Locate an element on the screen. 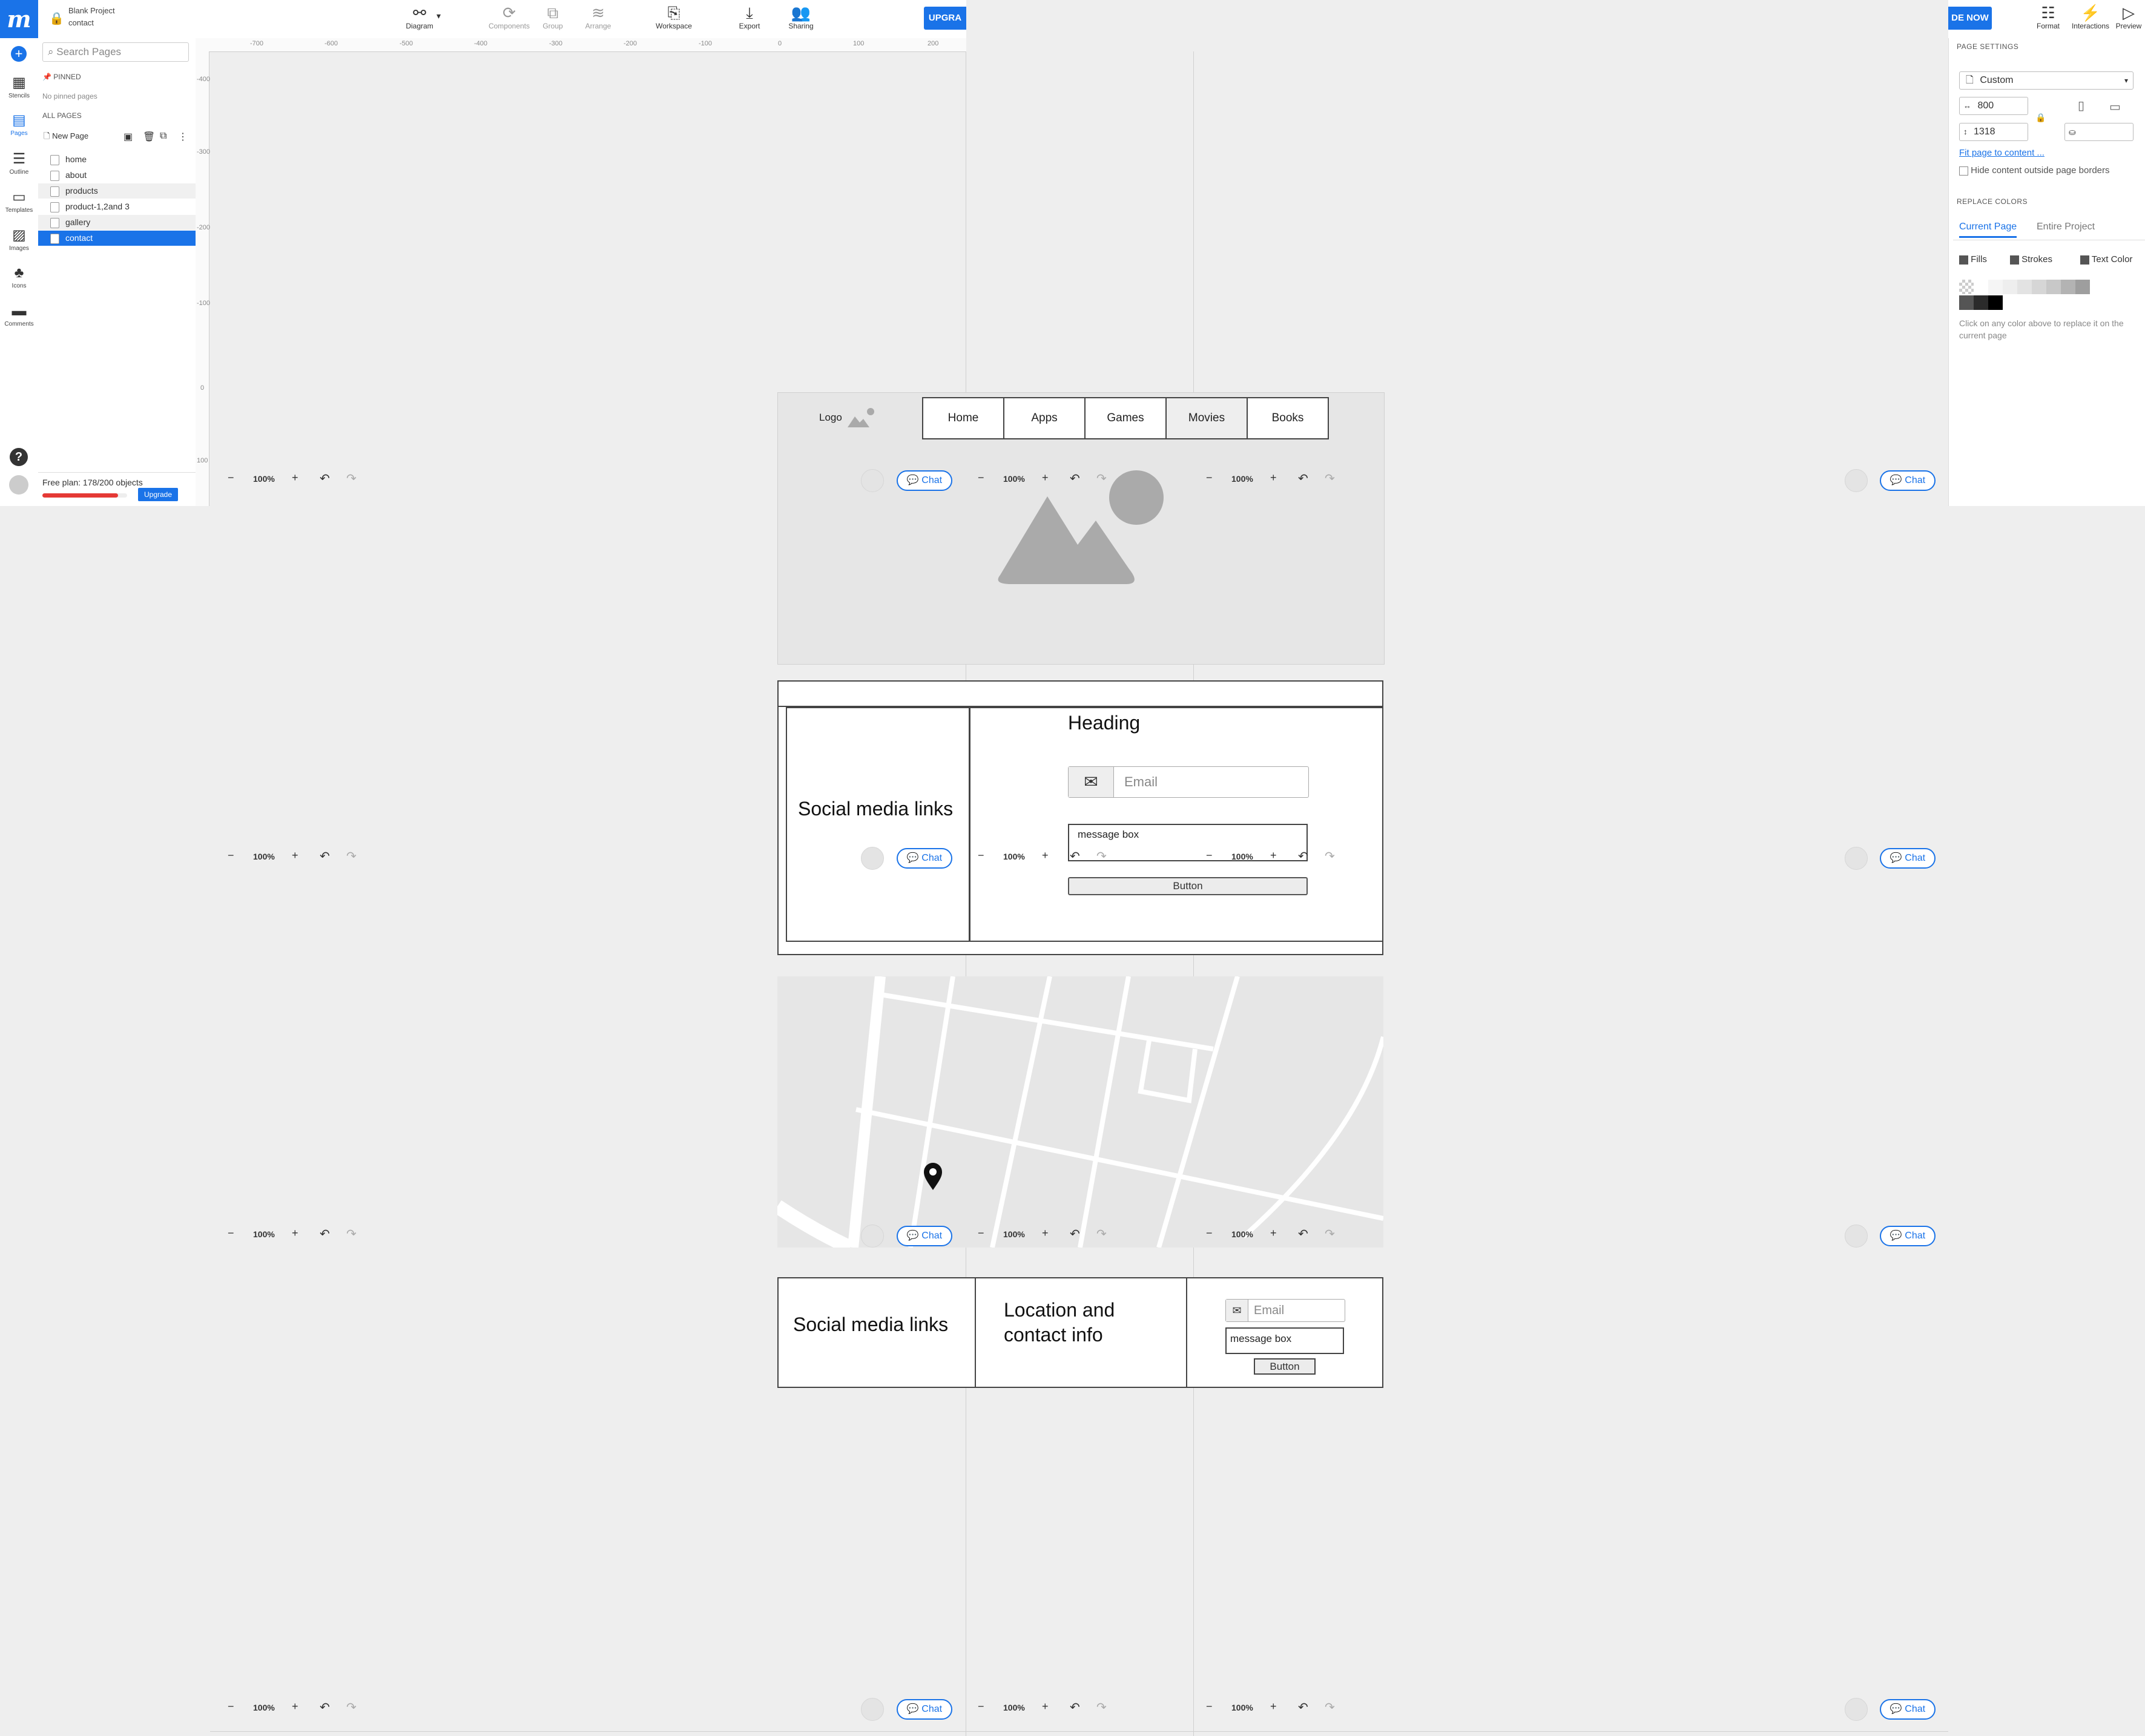  rail-templates: ▭ Templates is located at coordinates (19, 201).